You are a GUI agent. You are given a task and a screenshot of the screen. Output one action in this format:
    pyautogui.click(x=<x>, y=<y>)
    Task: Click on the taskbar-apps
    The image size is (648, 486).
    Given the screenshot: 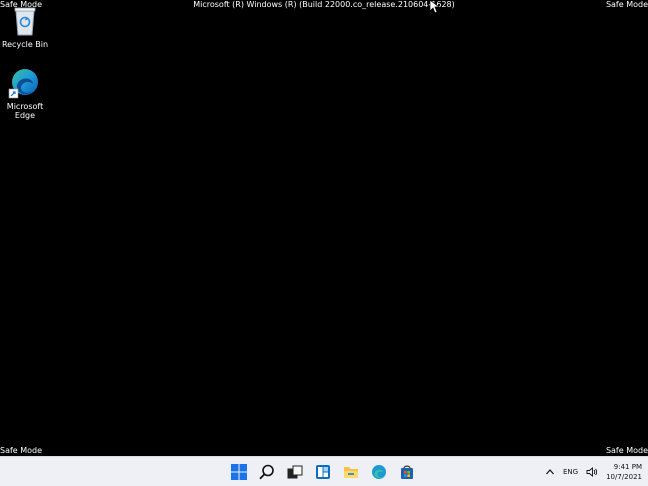 What is the action you would take?
    pyautogui.click(x=323, y=472)
    